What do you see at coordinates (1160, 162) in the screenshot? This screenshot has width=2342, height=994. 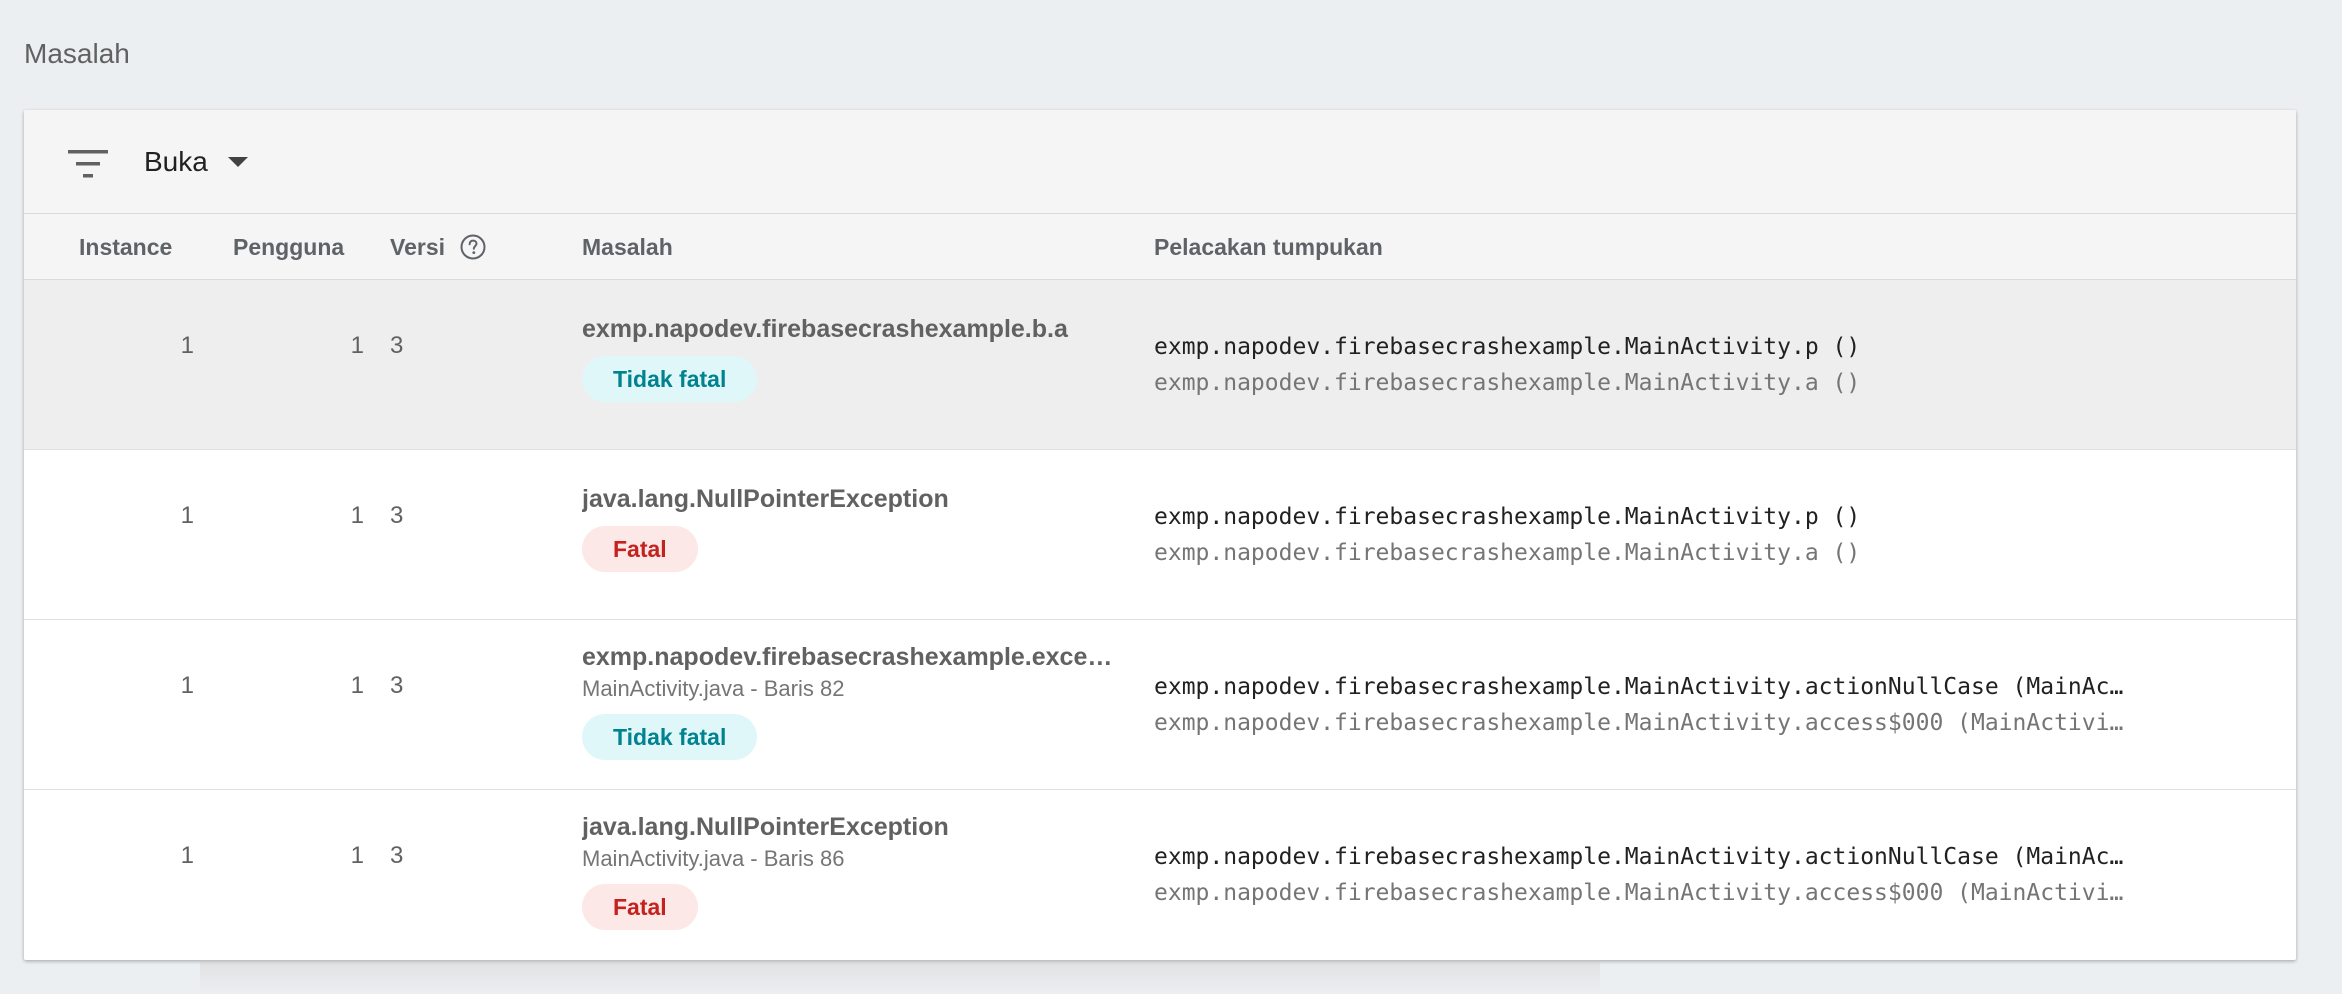 I see `issues-toolbar: Buka` at bounding box center [1160, 162].